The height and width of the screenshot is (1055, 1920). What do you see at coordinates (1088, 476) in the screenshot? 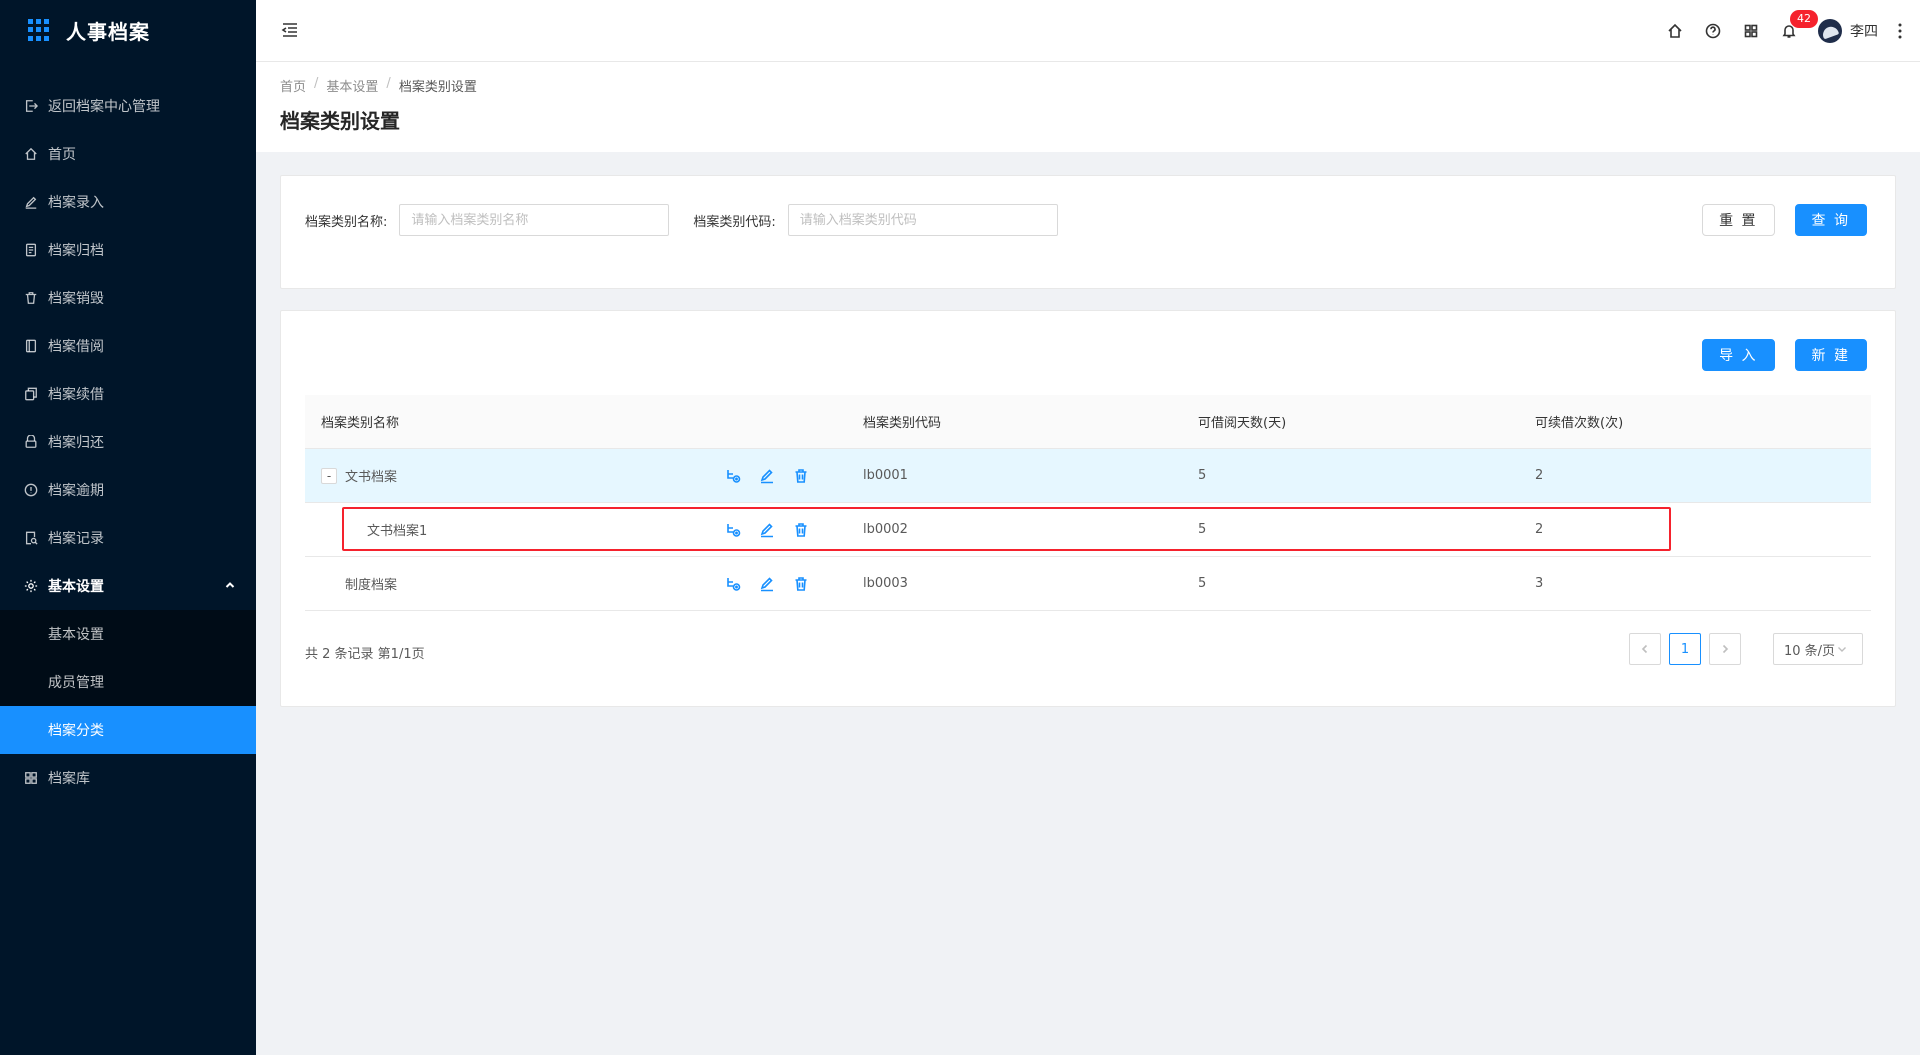
I see `table-row: - 文书档案 lb0001 5 2` at bounding box center [1088, 476].